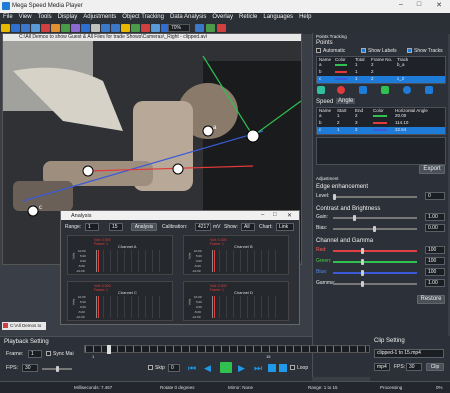 The image size is (450, 393). I want to click on analysis-button: Analysis, so click(144, 227).